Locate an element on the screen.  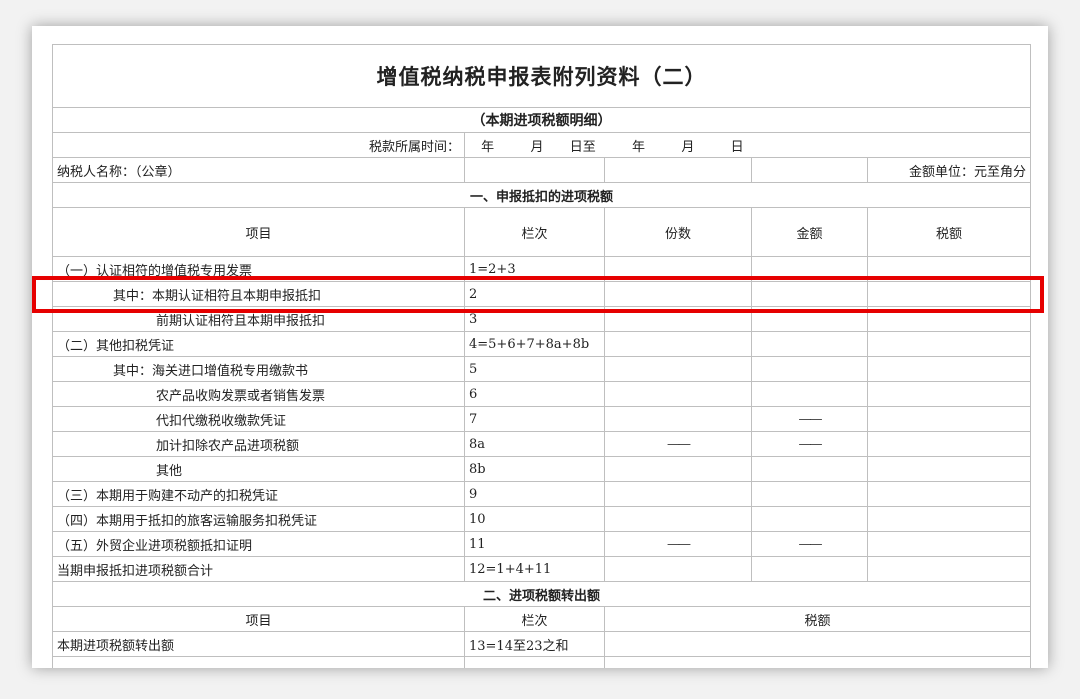
table-row: 前期认证相符且本期申报抵扣 3 is located at coordinates (541, 319).